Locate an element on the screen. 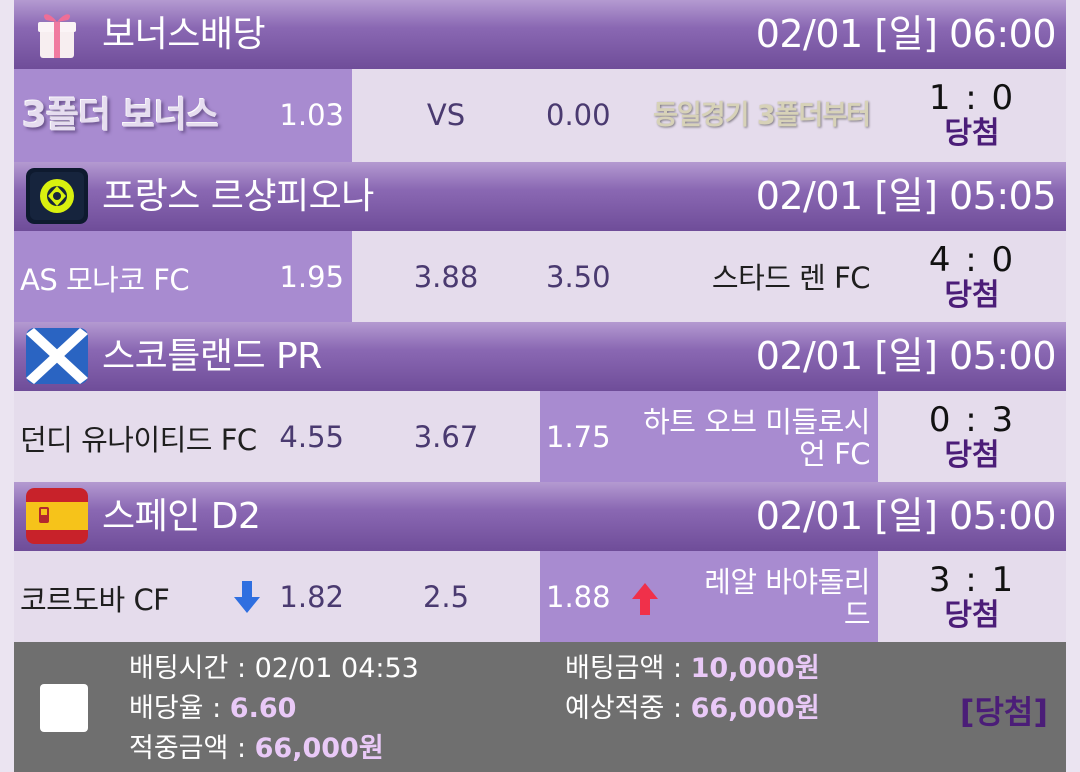  spain-flag-icon is located at coordinates (57, 516).